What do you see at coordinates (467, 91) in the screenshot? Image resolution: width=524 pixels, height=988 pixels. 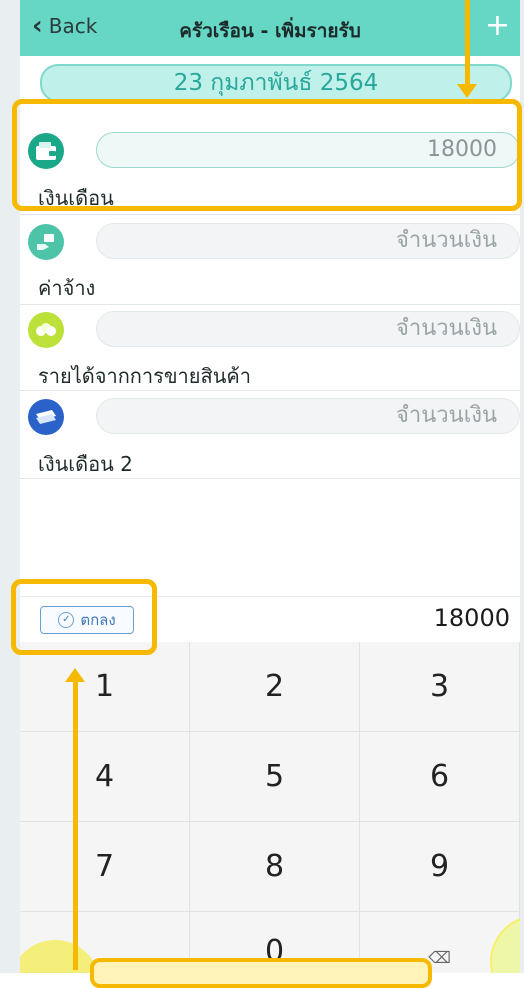 I see `arrow-down-icon` at bounding box center [467, 91].